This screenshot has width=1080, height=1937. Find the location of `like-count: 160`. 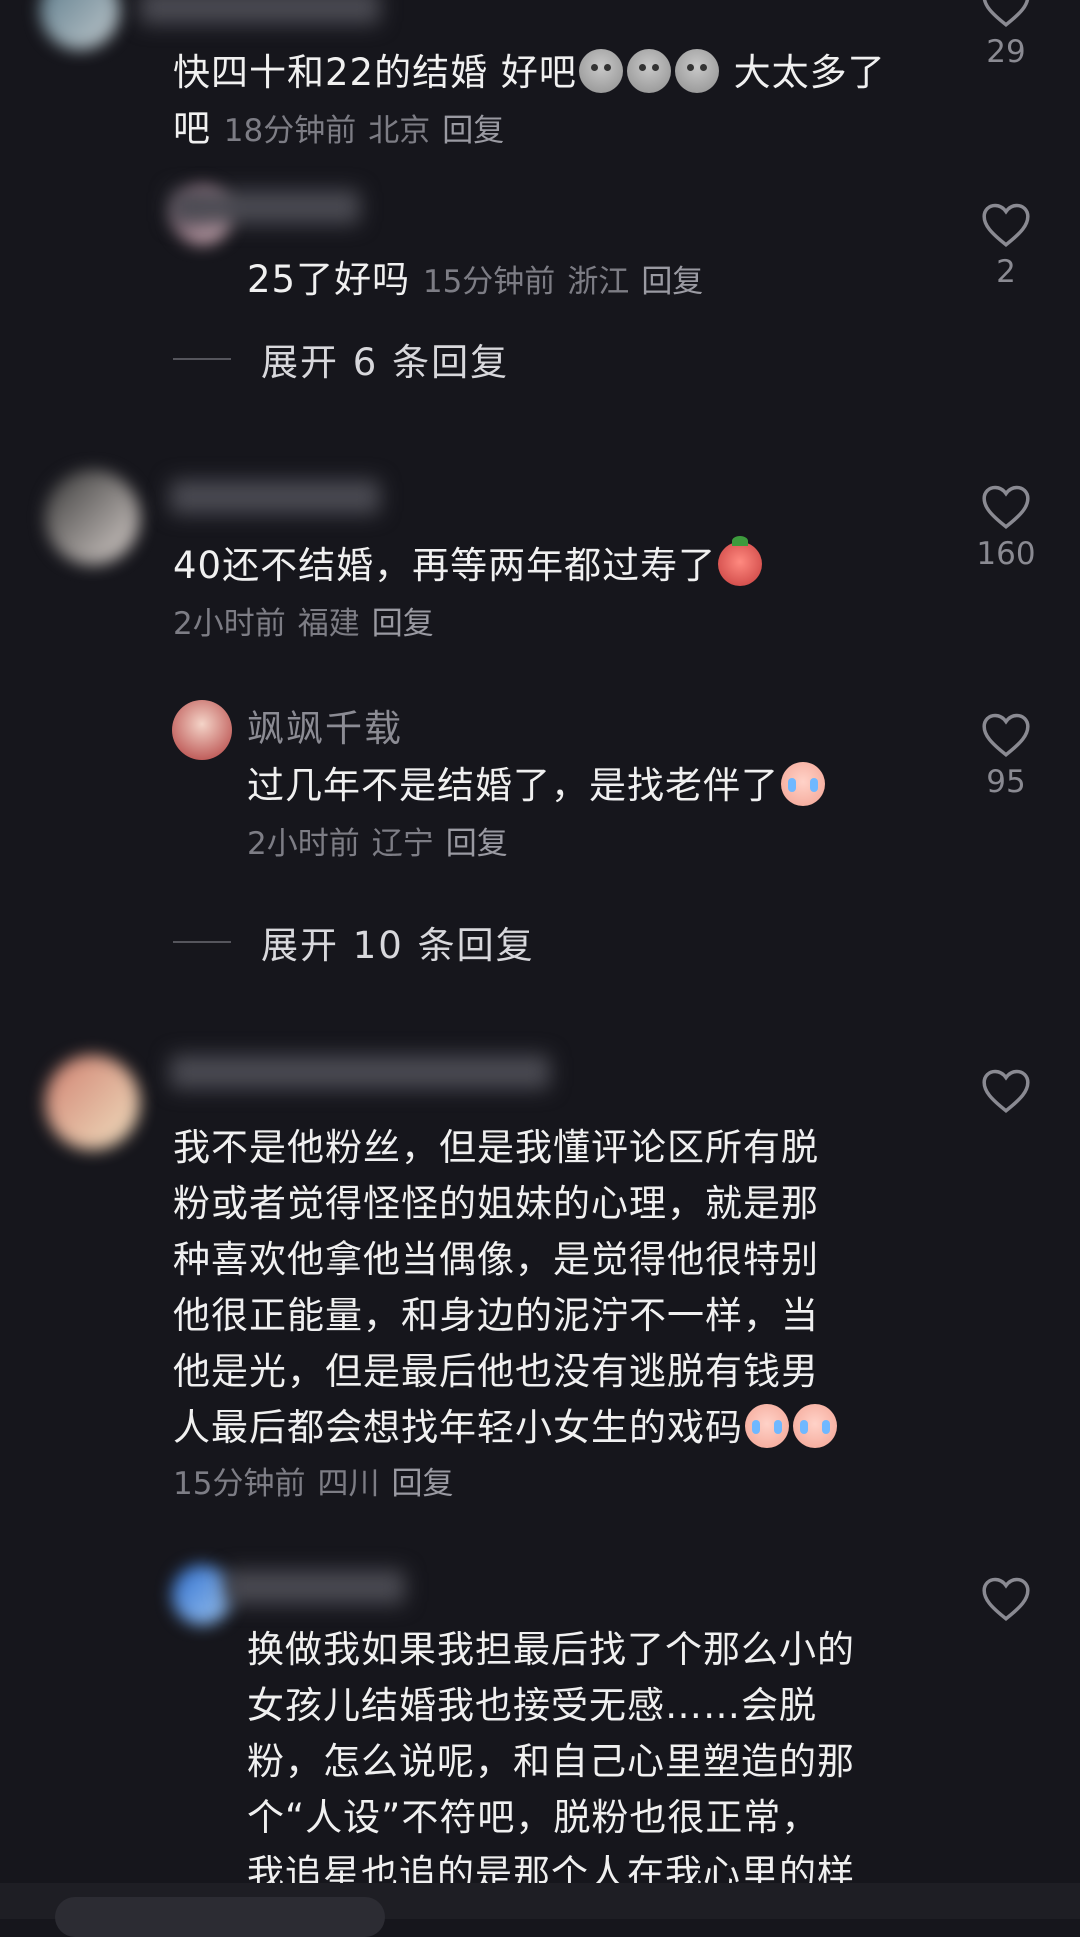

like-count: 160 is located at coordinates (1006, 554).